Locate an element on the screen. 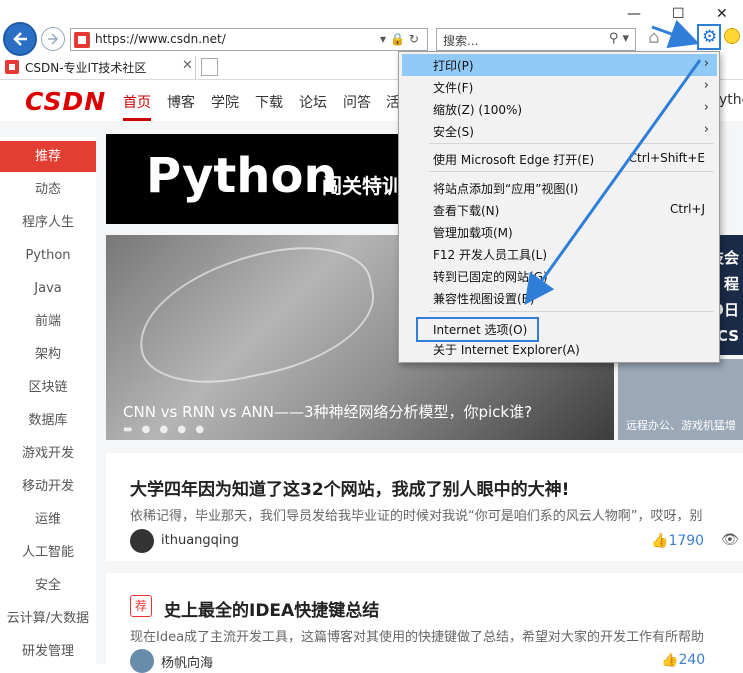 The image size is (743, 673). sidebar-item: 安全 is located at coordinates (48, 585).